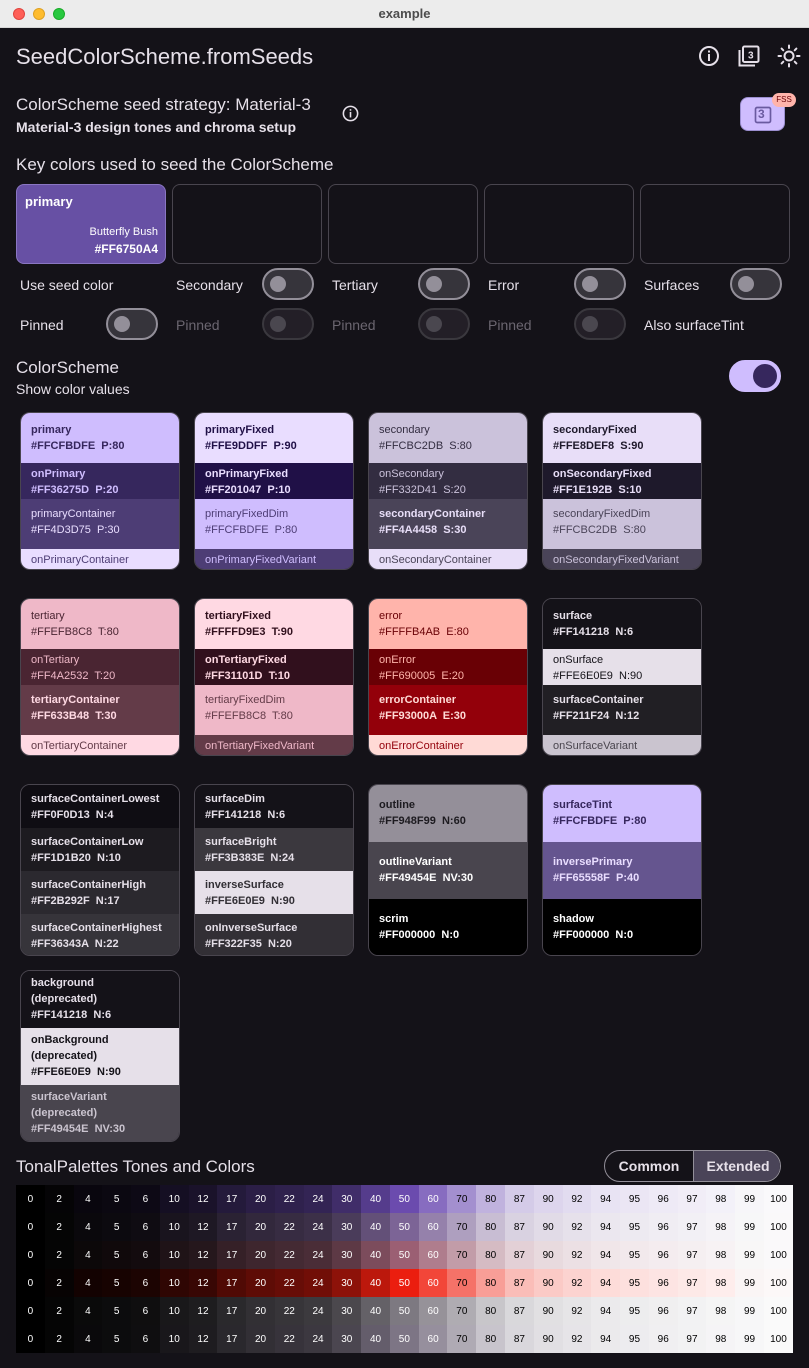 Image resolution: width=809 pixels, height=1368 pixels. Describe the element at coordinates (100, 667) in the screenshot. I see `color-cell: onTertiary #FF4A2532 T:20` at that location.